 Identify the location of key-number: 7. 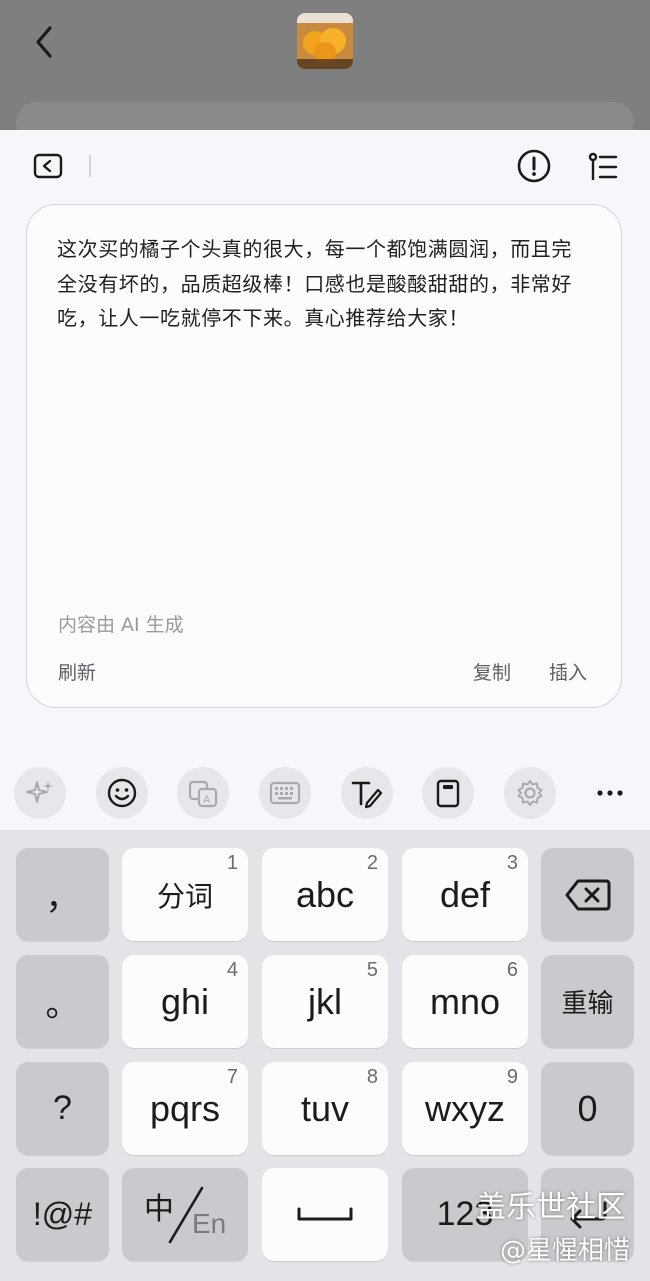
(232, 1077).